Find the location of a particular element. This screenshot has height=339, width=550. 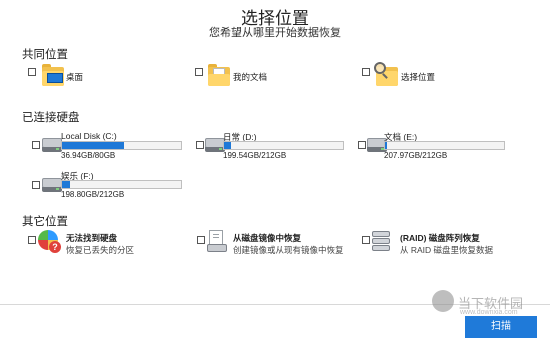

drive-c-checkbox is located at coordinates (36, 145).